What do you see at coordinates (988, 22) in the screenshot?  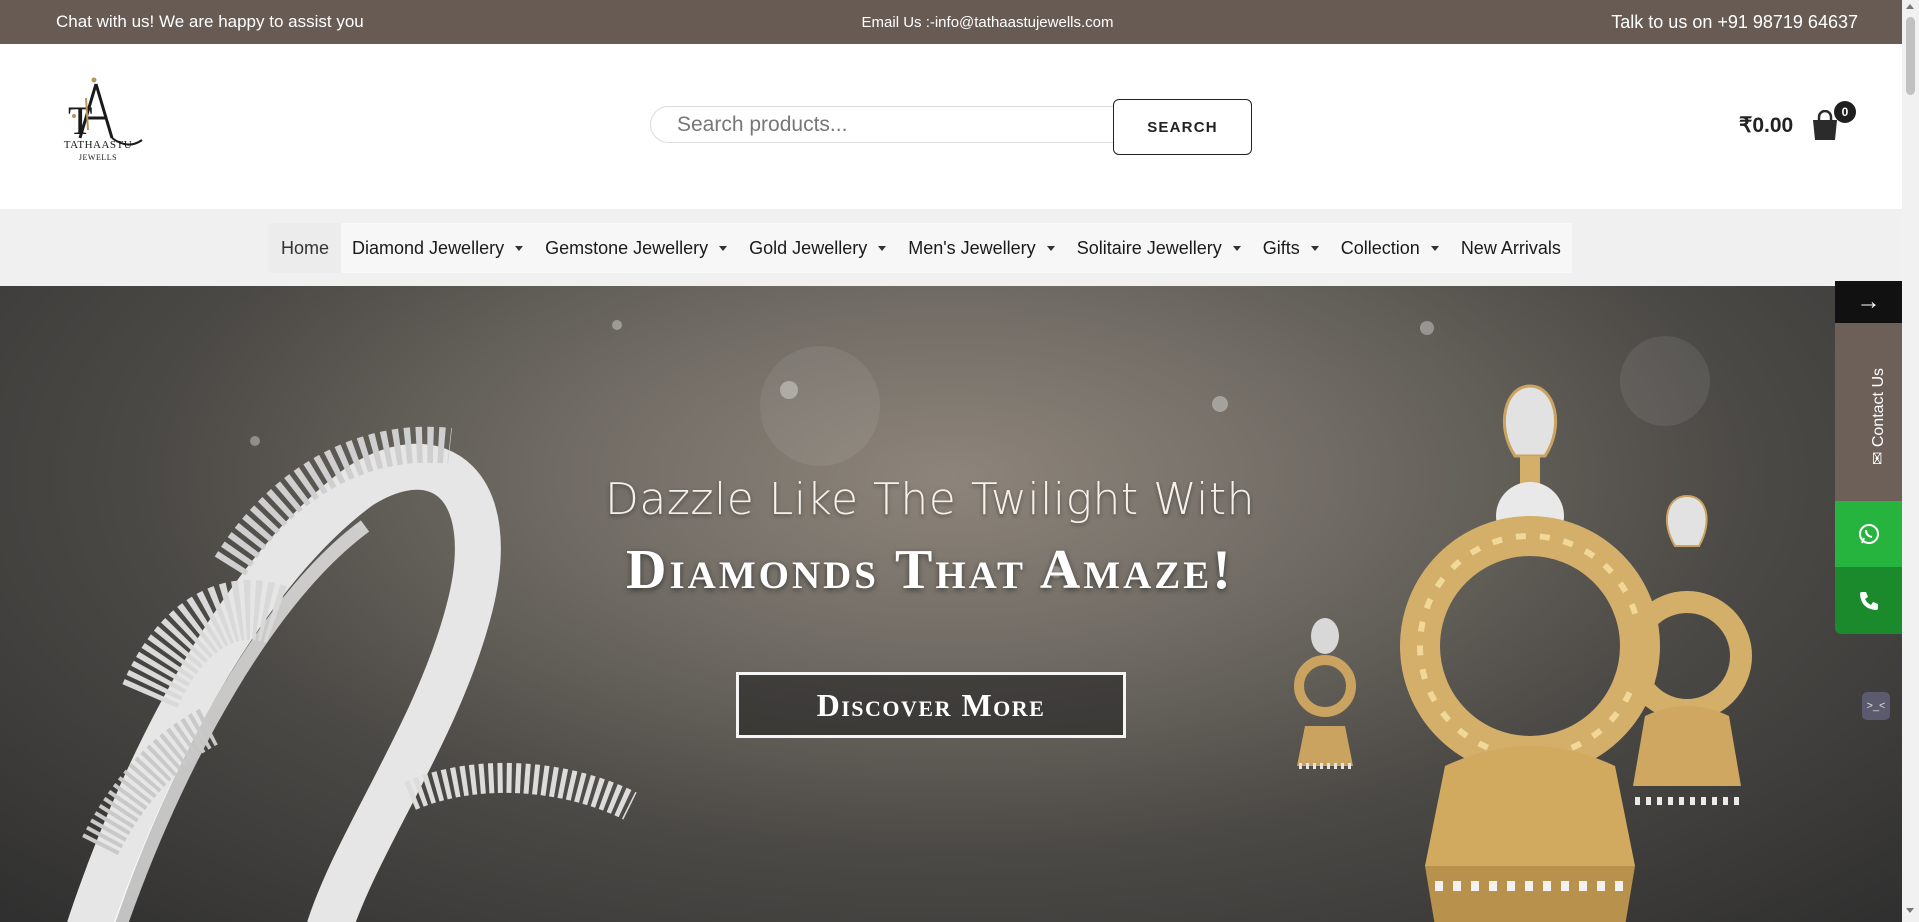 I see `email-link: Email Us :-info@tathaastujewells.com` at bounding box center [988, 22].